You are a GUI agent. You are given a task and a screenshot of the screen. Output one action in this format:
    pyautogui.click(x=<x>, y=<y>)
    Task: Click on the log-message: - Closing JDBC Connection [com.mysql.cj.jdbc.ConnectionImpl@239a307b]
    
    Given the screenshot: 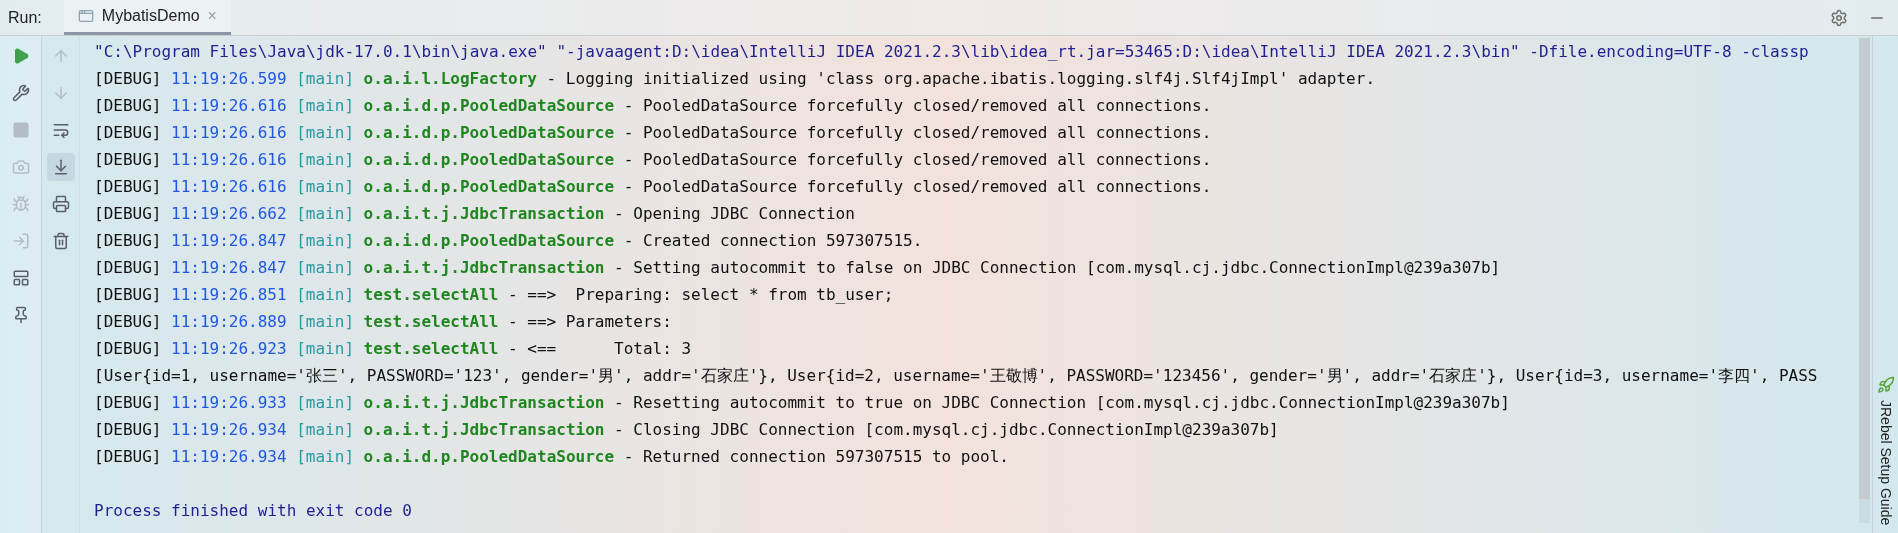 What is the action you would take?
    pyautogui.click(x=946, y=430)
    